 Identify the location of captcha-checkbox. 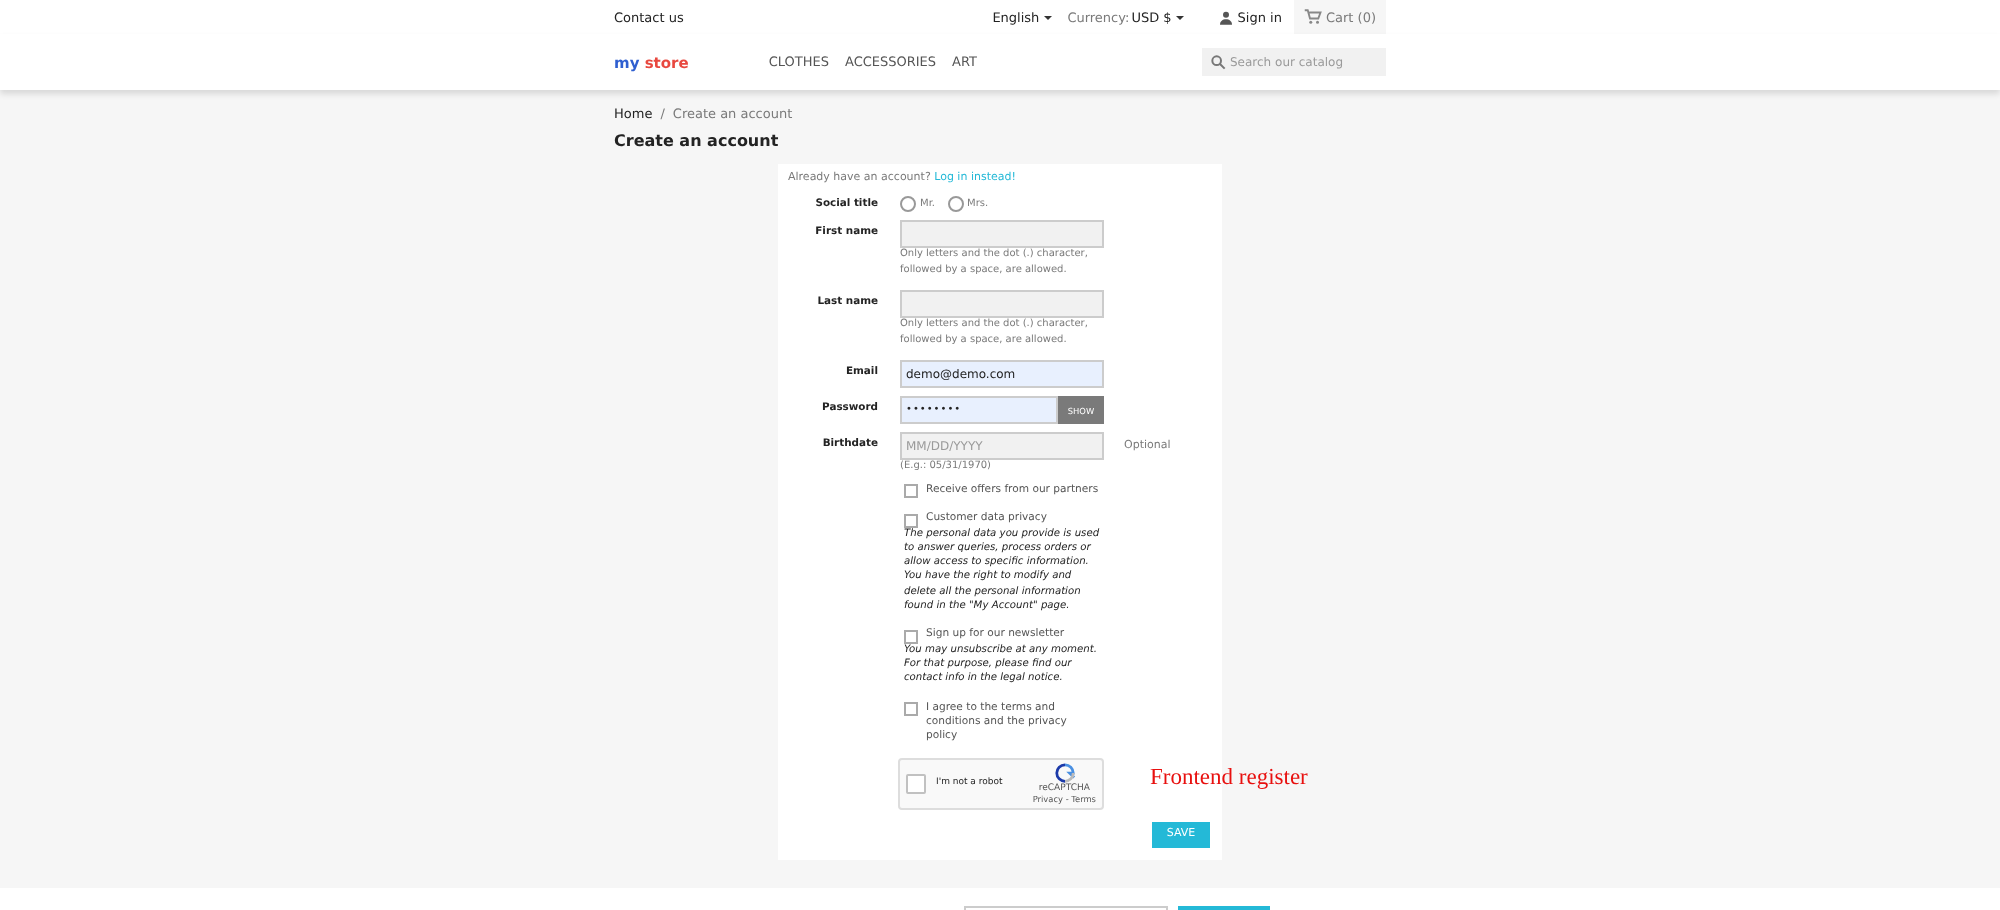
(916, 783).